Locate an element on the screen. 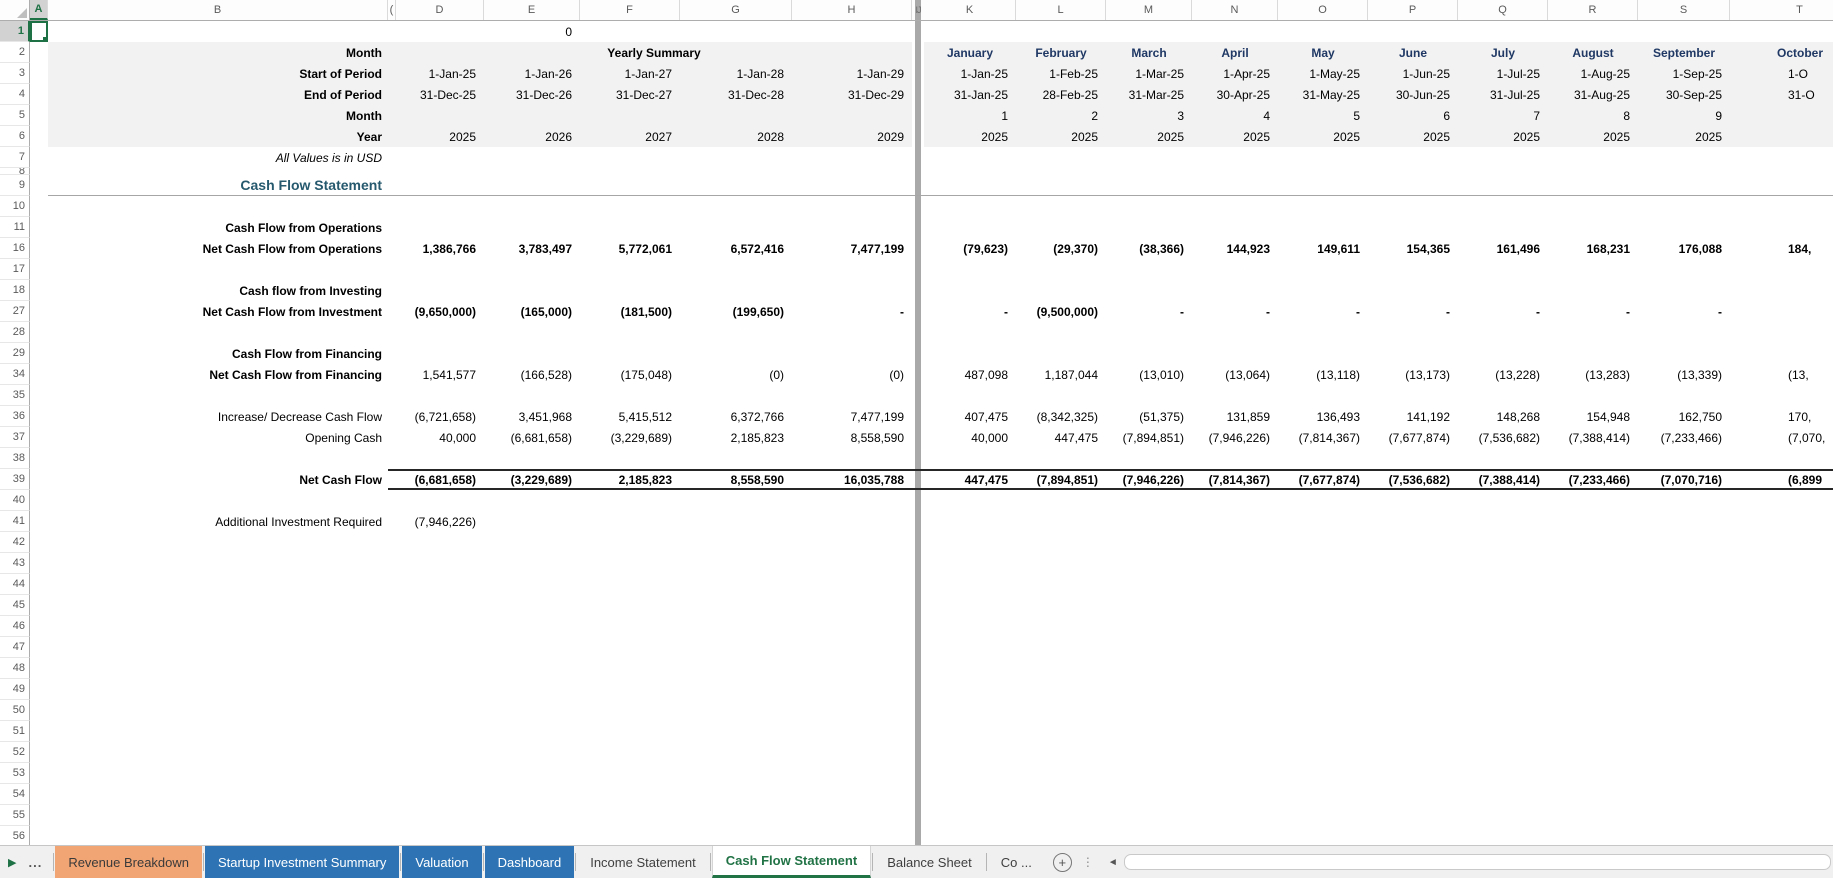  cell-S40 is located at coordinates (1684, 500).